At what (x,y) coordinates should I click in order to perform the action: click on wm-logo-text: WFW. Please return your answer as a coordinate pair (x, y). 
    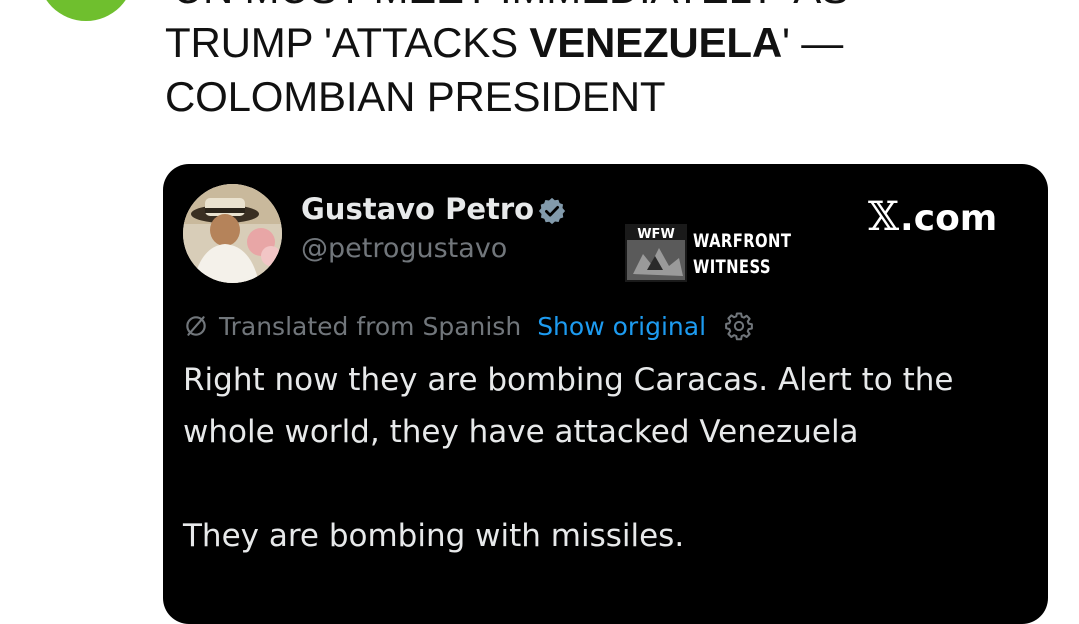
    Looking at the image, I should click on (656, 234).